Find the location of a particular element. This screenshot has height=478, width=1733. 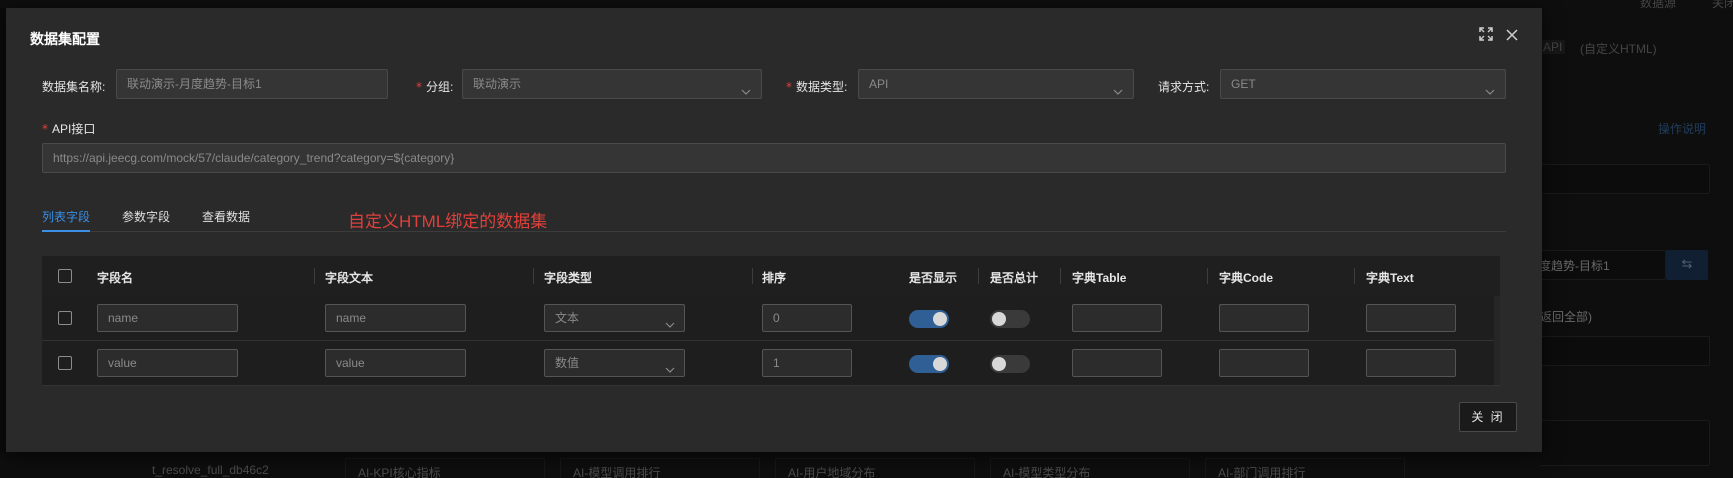

api-label: * API接口 is located at coordinates (69, 129).